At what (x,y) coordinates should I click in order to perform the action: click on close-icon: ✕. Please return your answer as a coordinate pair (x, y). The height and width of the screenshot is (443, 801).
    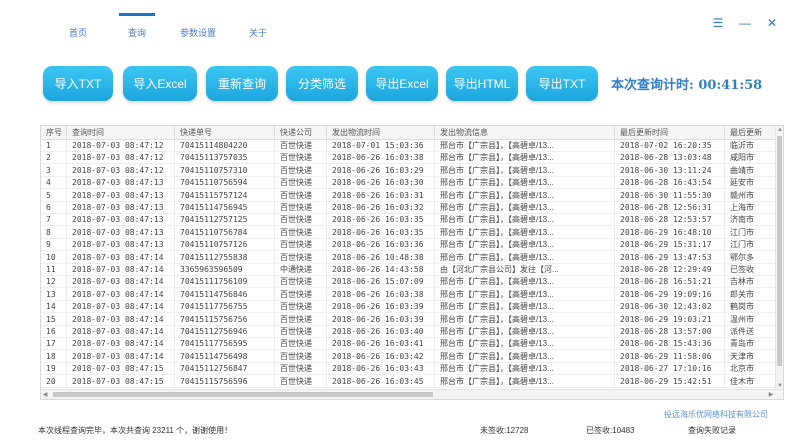
    Looking at the image, I should click on (772, 23).